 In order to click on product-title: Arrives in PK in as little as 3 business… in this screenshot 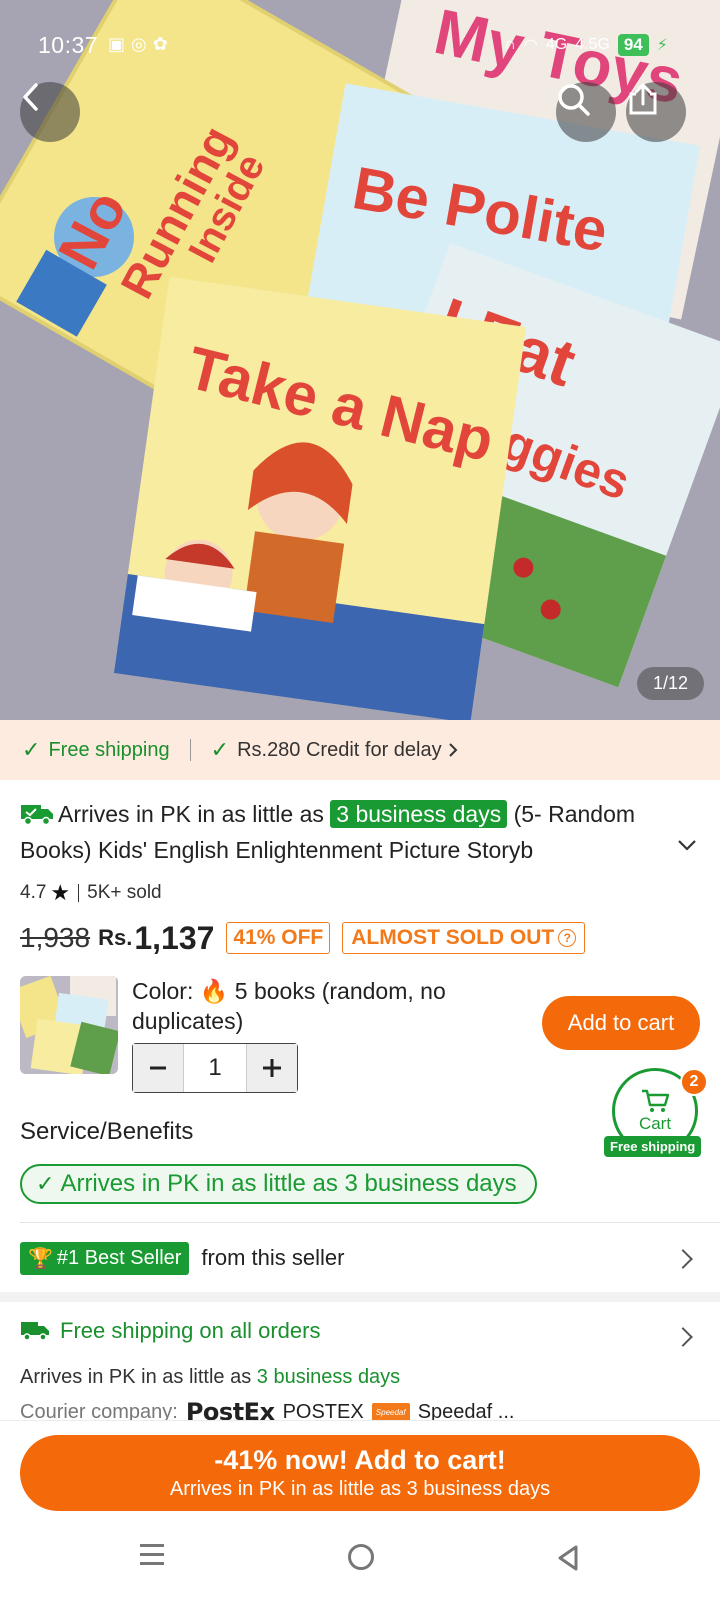, I will do `click(350, 832)`.